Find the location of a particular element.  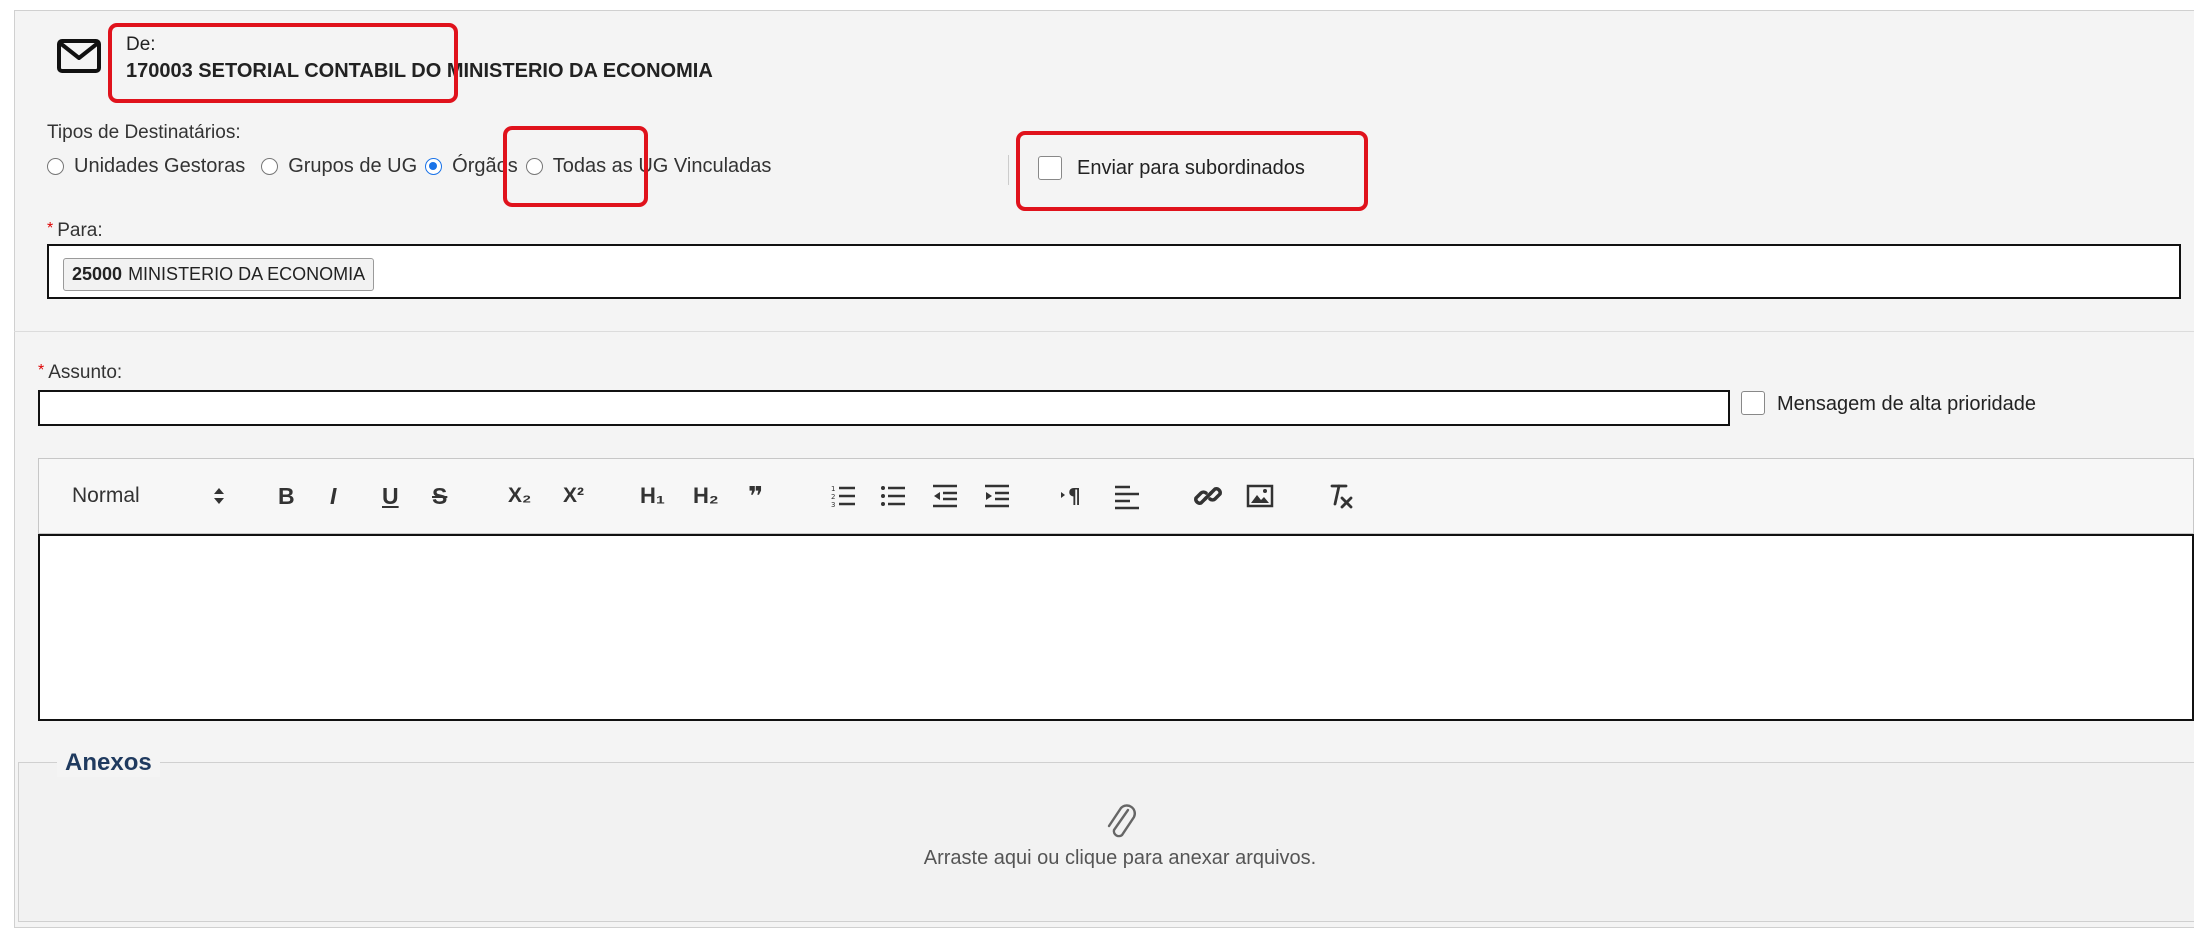

text-direction-icon: ¶ is located at coordinates (1074, 496).